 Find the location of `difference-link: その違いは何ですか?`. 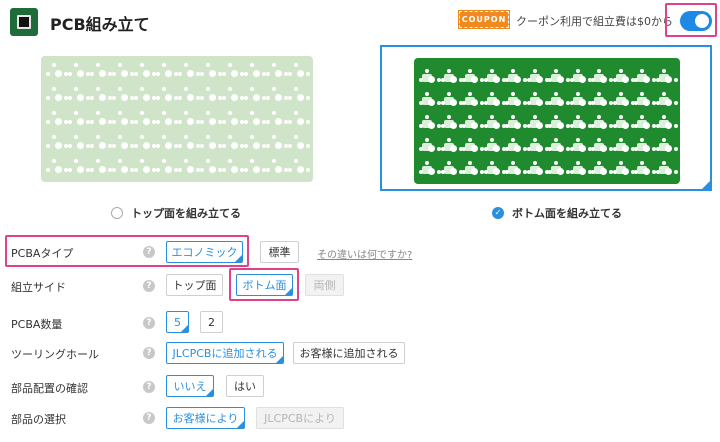

difference-link: その違いは何ですか? is located at coordinates (364, 253).